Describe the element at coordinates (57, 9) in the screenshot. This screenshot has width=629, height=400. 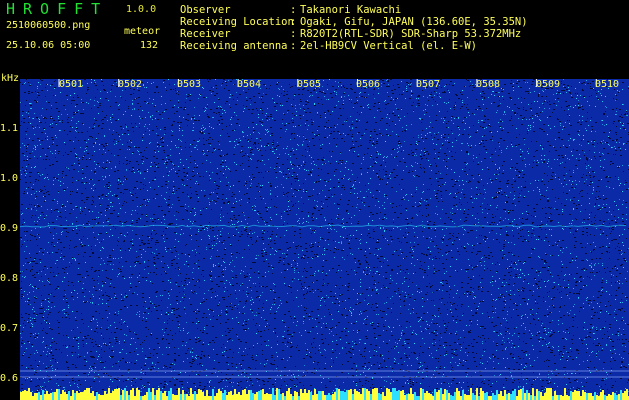
I see `app-title: HROFFT` at that location.